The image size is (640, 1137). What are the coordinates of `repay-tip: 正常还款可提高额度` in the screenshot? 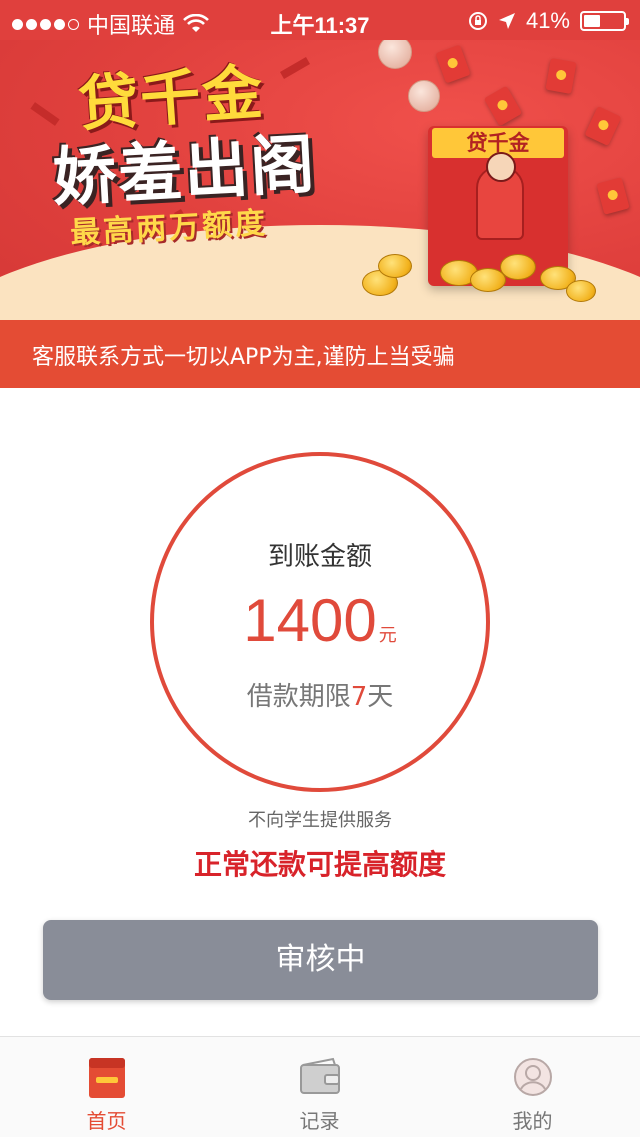 It's located at (319, 864).